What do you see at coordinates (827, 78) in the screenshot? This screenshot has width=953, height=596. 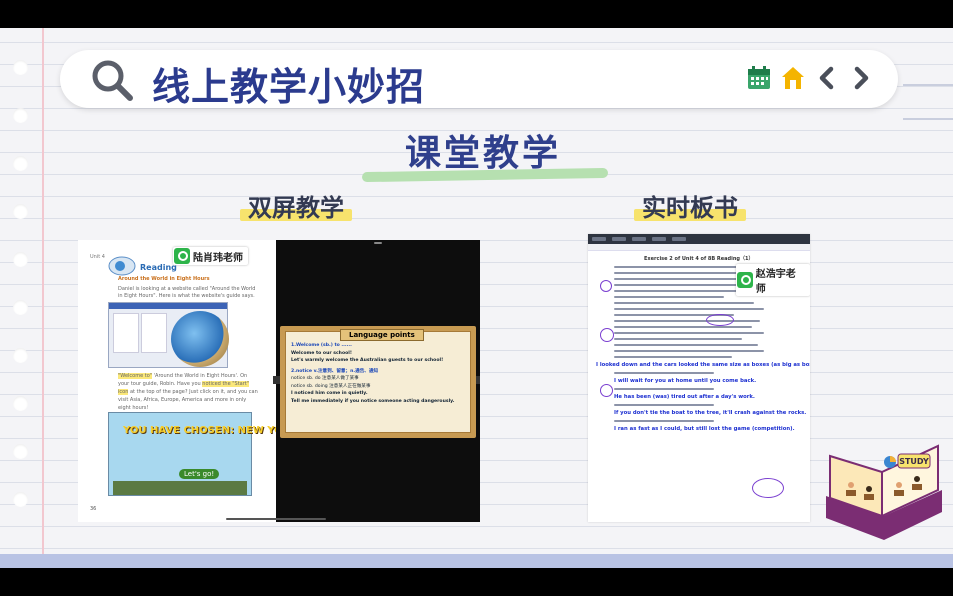 I see `chevron-left-icon` at bounding box center [827, 78].